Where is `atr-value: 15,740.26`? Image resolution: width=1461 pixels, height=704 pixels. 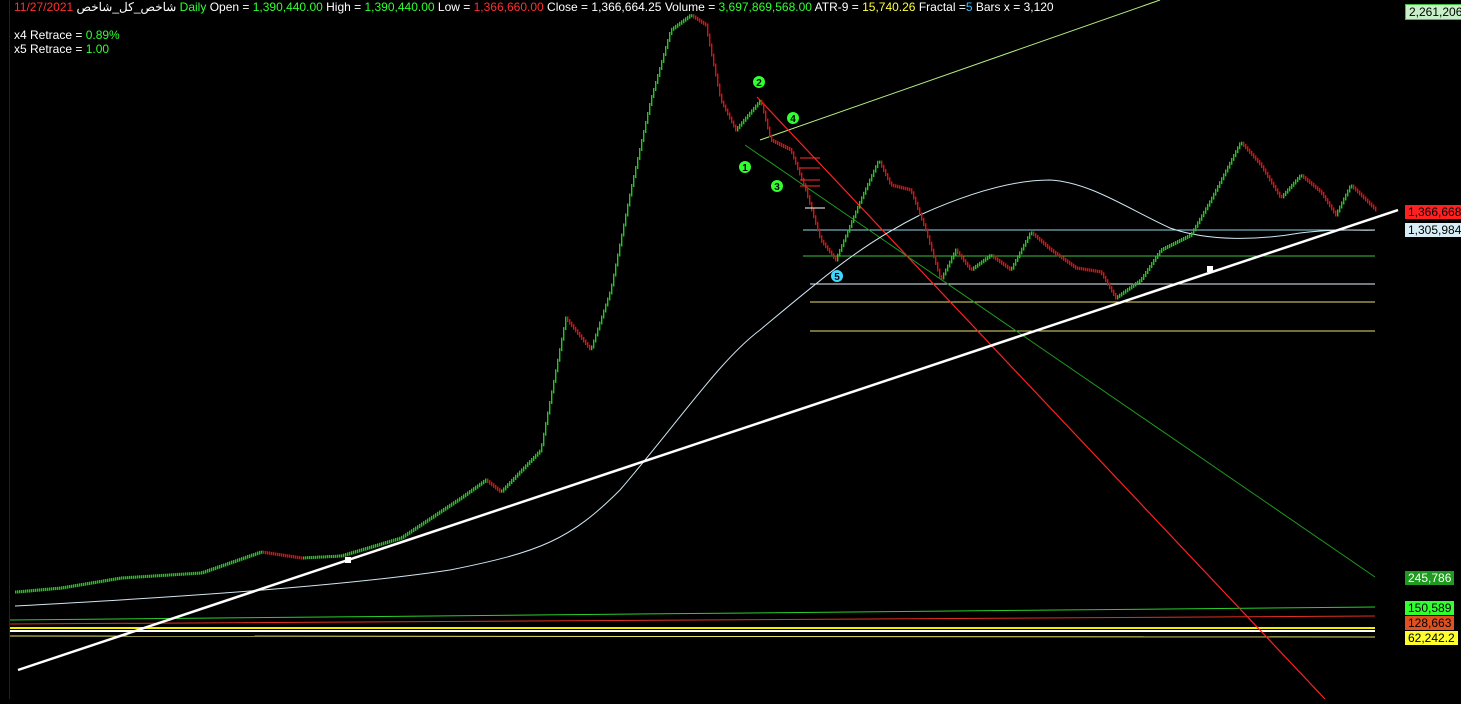 atr-value: 15,740.26 is located at coordinates (889, 7).